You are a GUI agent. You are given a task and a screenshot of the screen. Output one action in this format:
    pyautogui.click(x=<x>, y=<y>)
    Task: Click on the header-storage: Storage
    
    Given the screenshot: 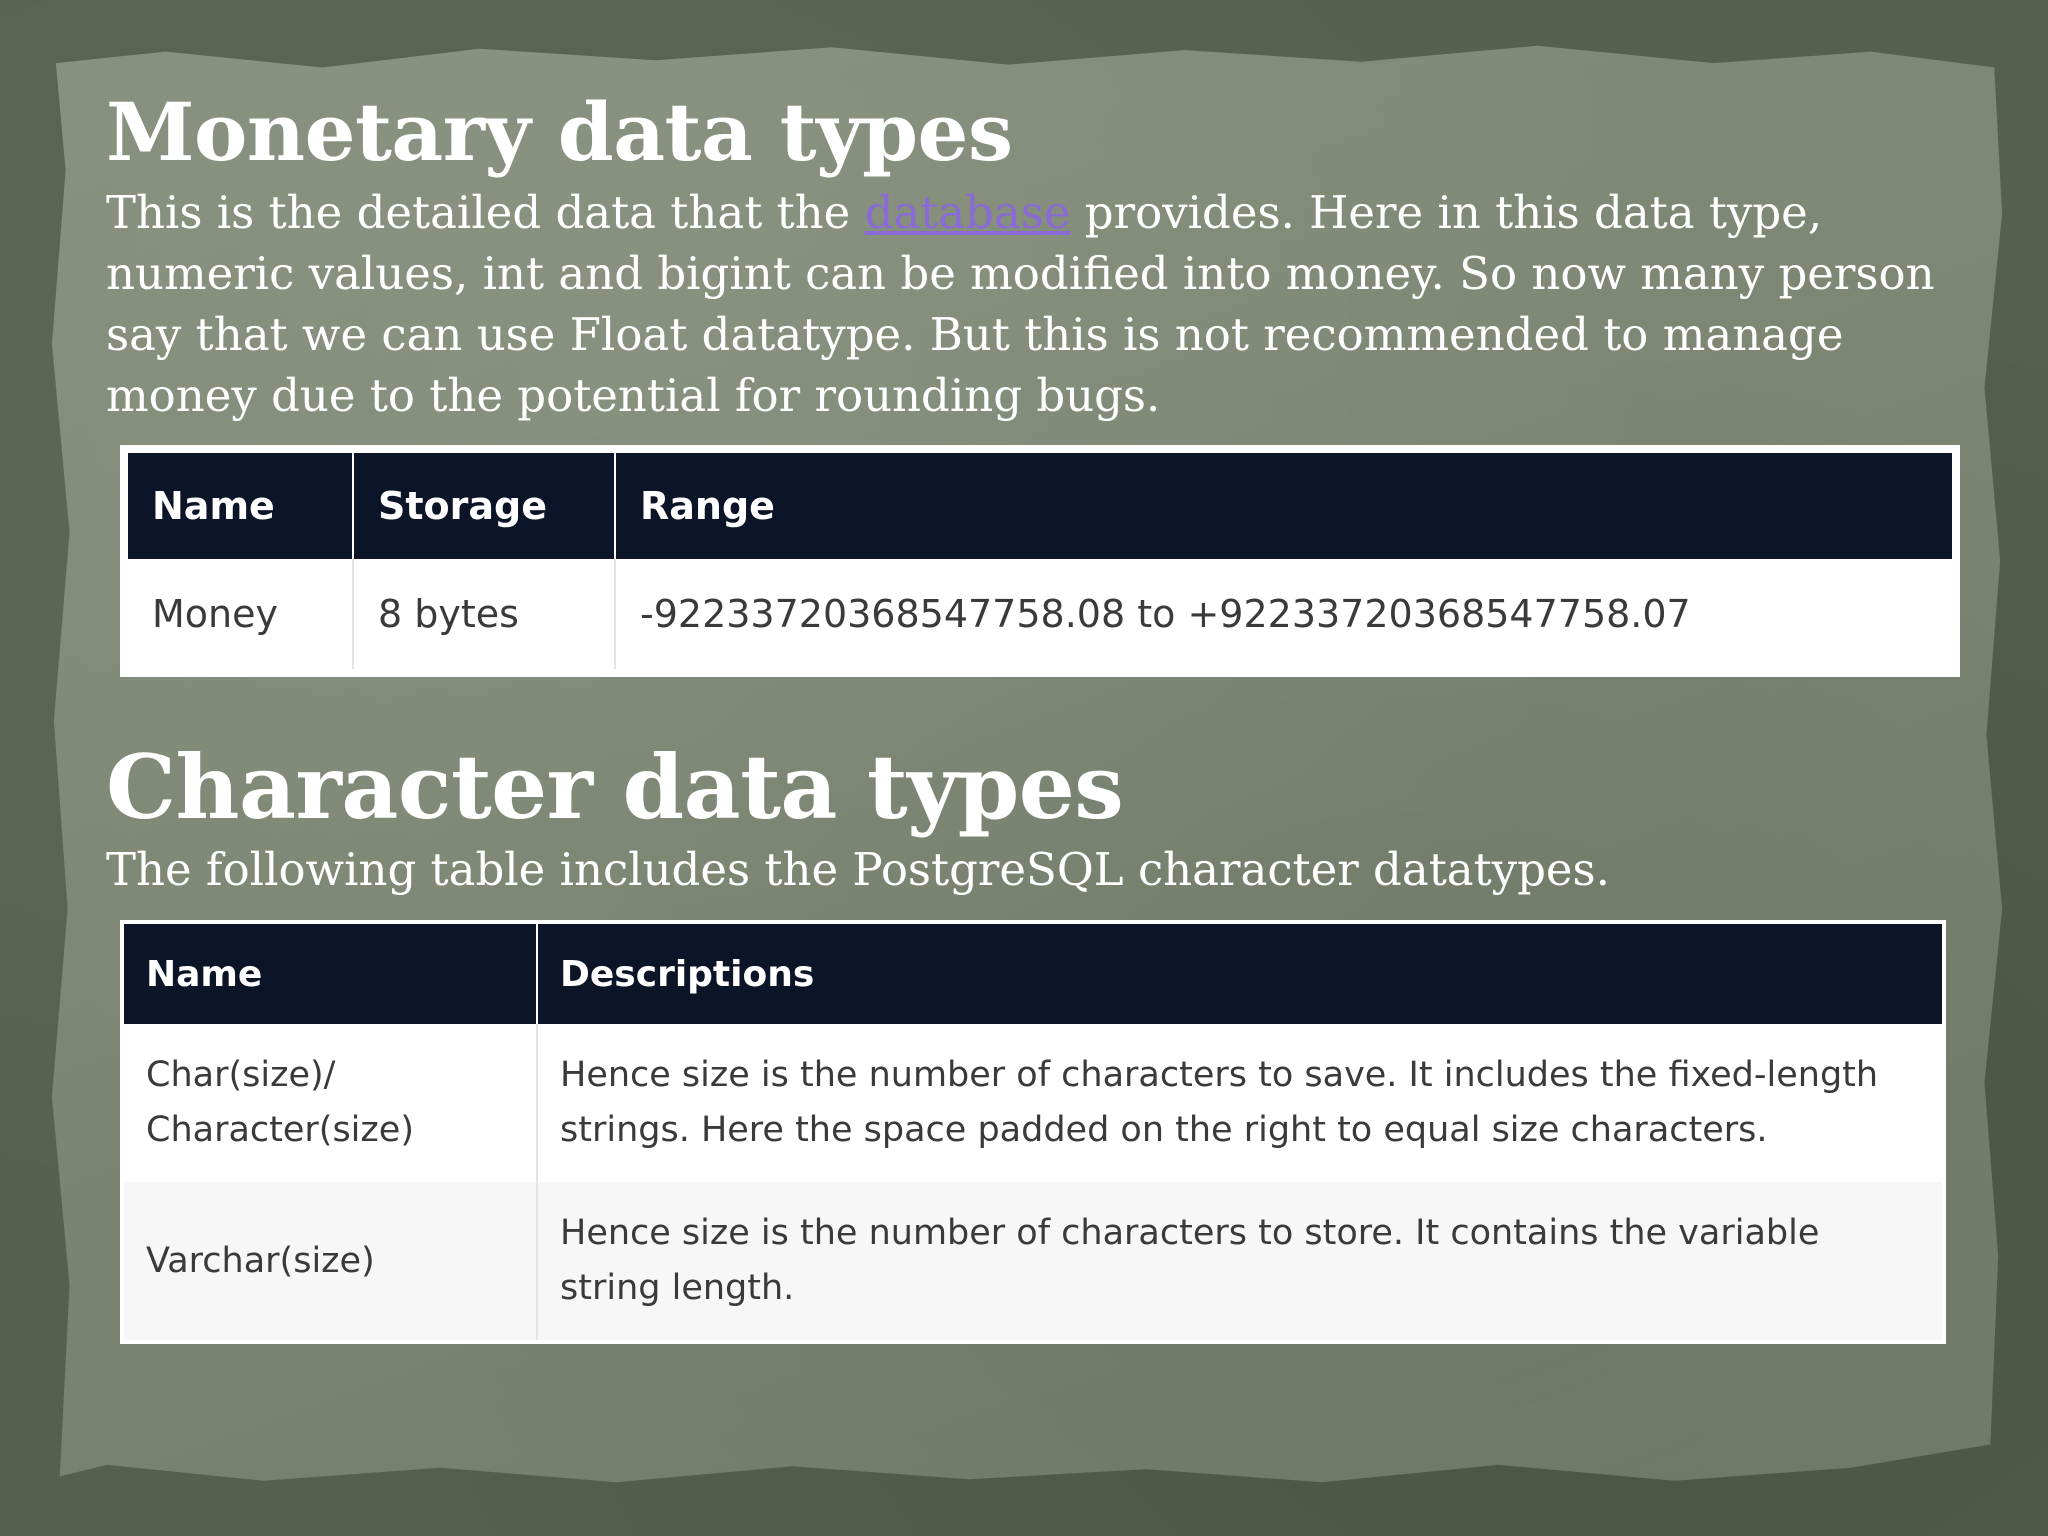 What is the action you would take?
    pyautogui.click(x=483, y=504)
    